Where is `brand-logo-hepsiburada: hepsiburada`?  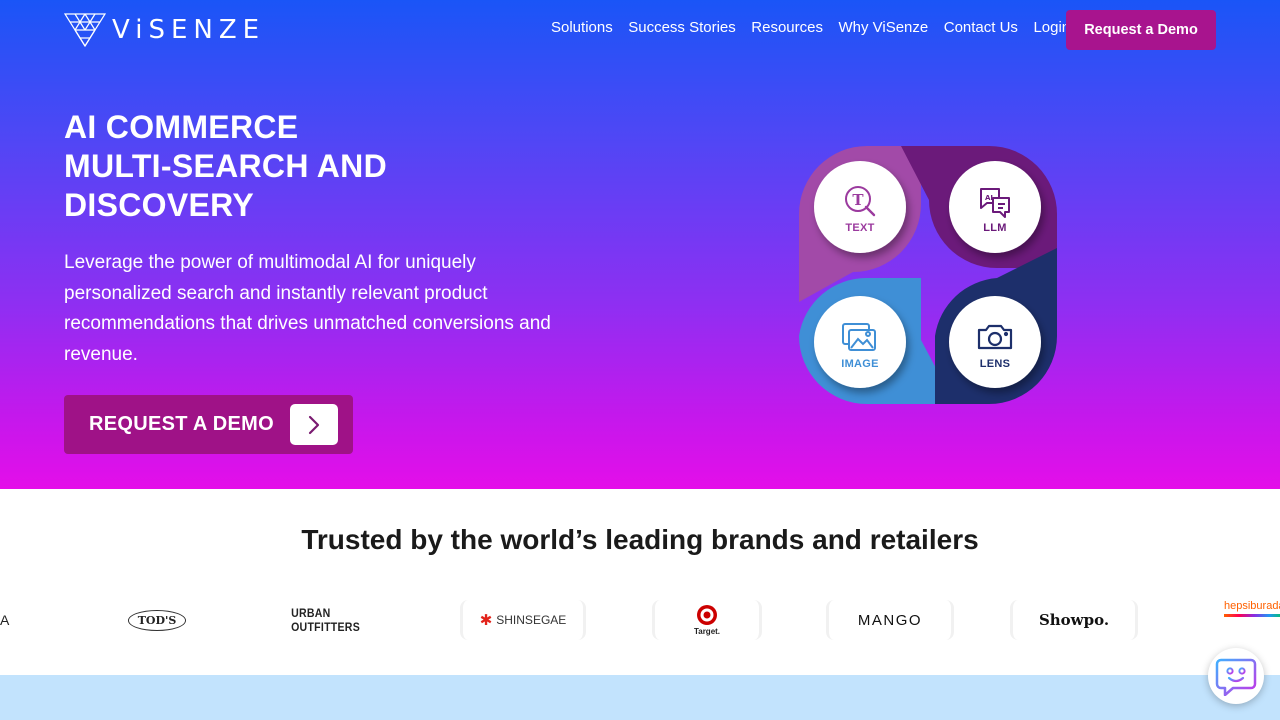
brand-logo-hepsiburada: hepsiburada is located at coordinates (1236, 620).